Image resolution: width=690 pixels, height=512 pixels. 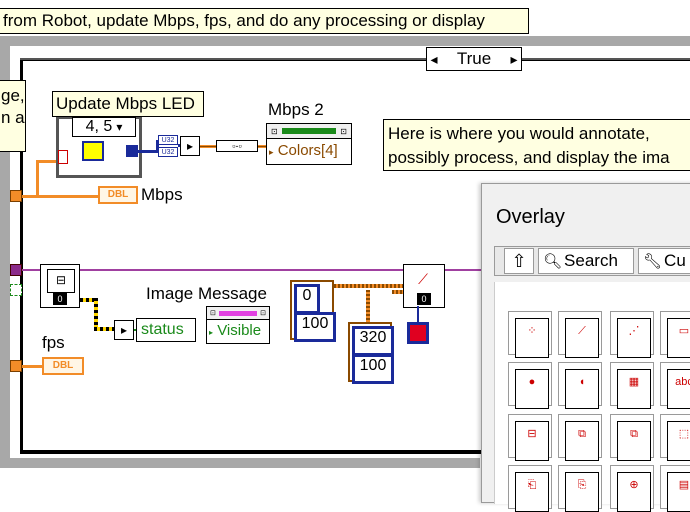 I want to click on case-selector: ◂ True ▸, so click(x=474, y=59).